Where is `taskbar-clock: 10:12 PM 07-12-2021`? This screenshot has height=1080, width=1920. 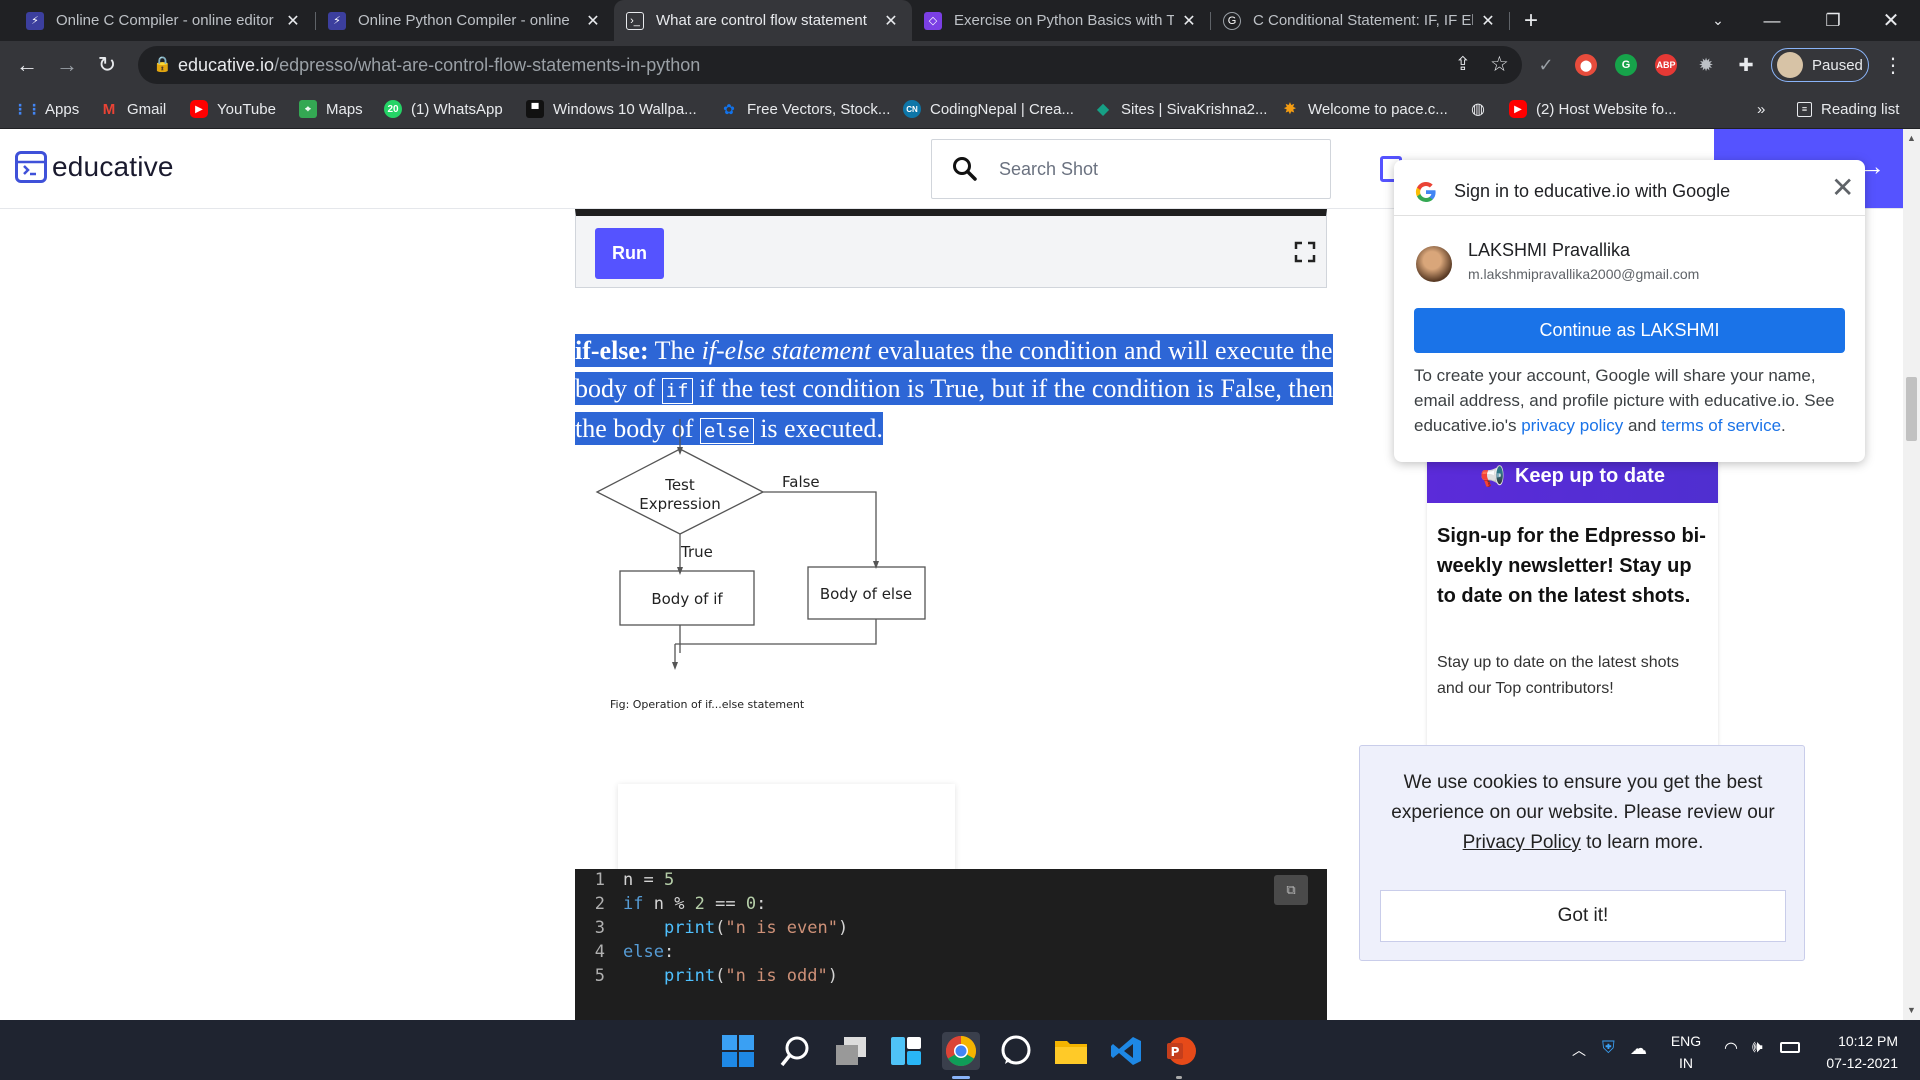 taskbar-clock: 10:12 PM 07-12-2021 is located at coordinates (1859, 1052).